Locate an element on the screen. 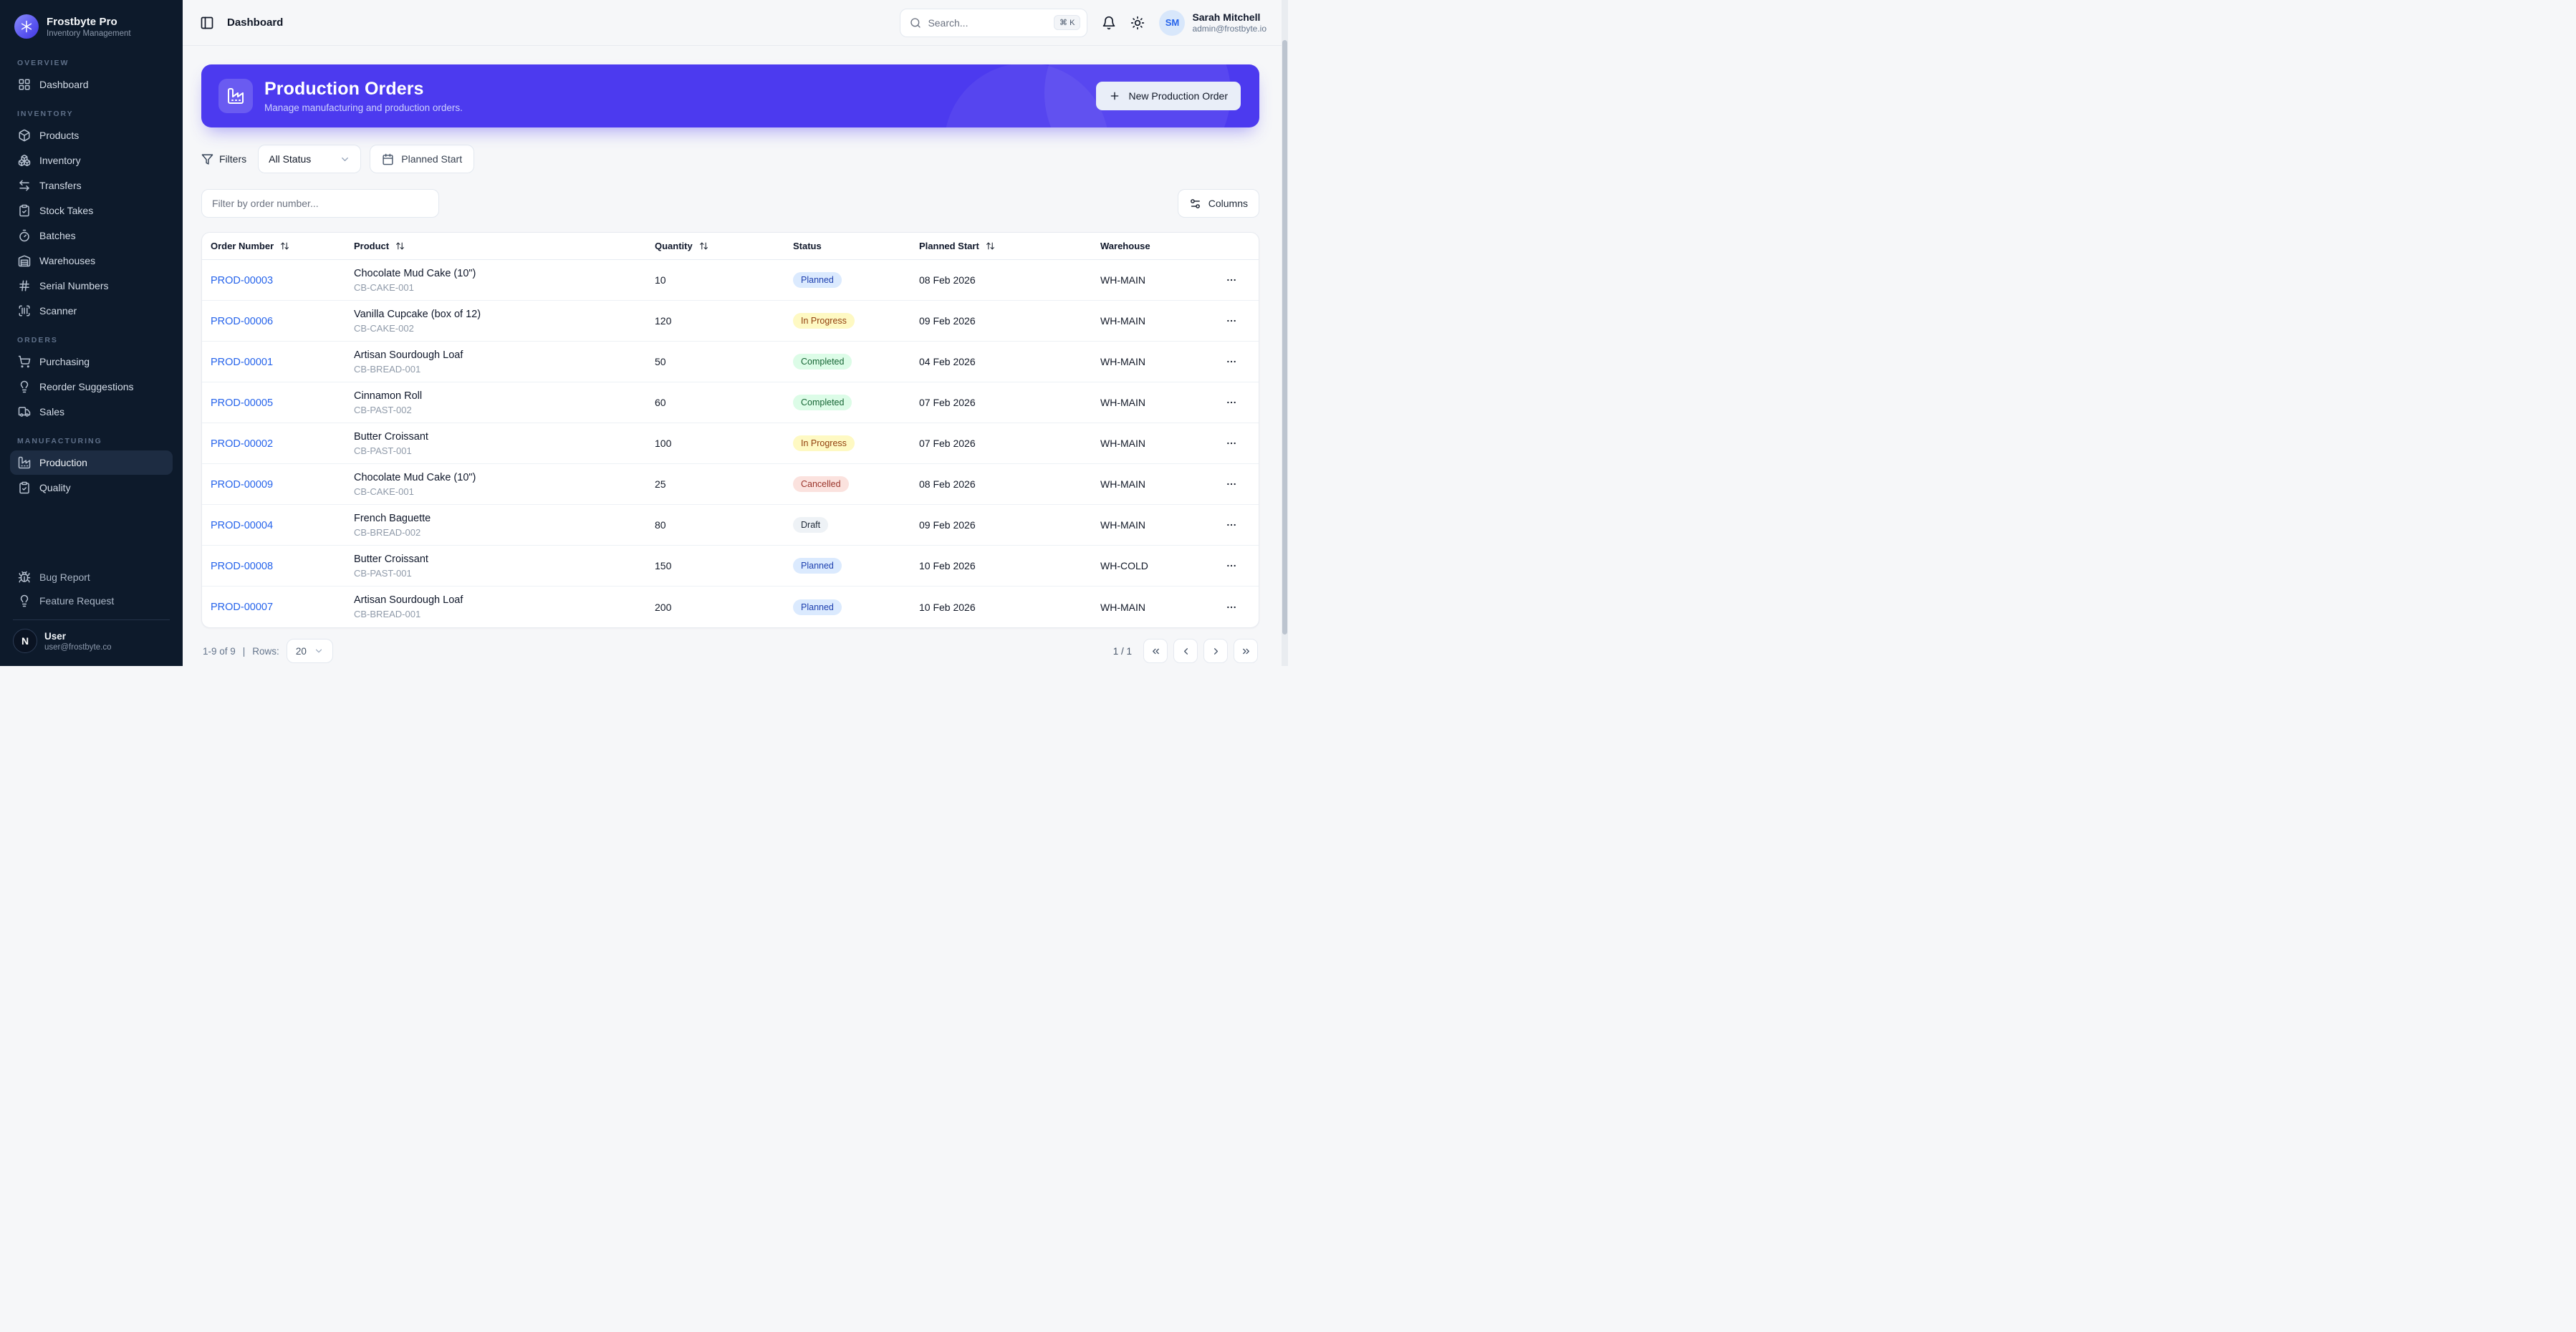 This screenshot has height=1332, width=2576. search-icon is located at coordinates (915, 23).